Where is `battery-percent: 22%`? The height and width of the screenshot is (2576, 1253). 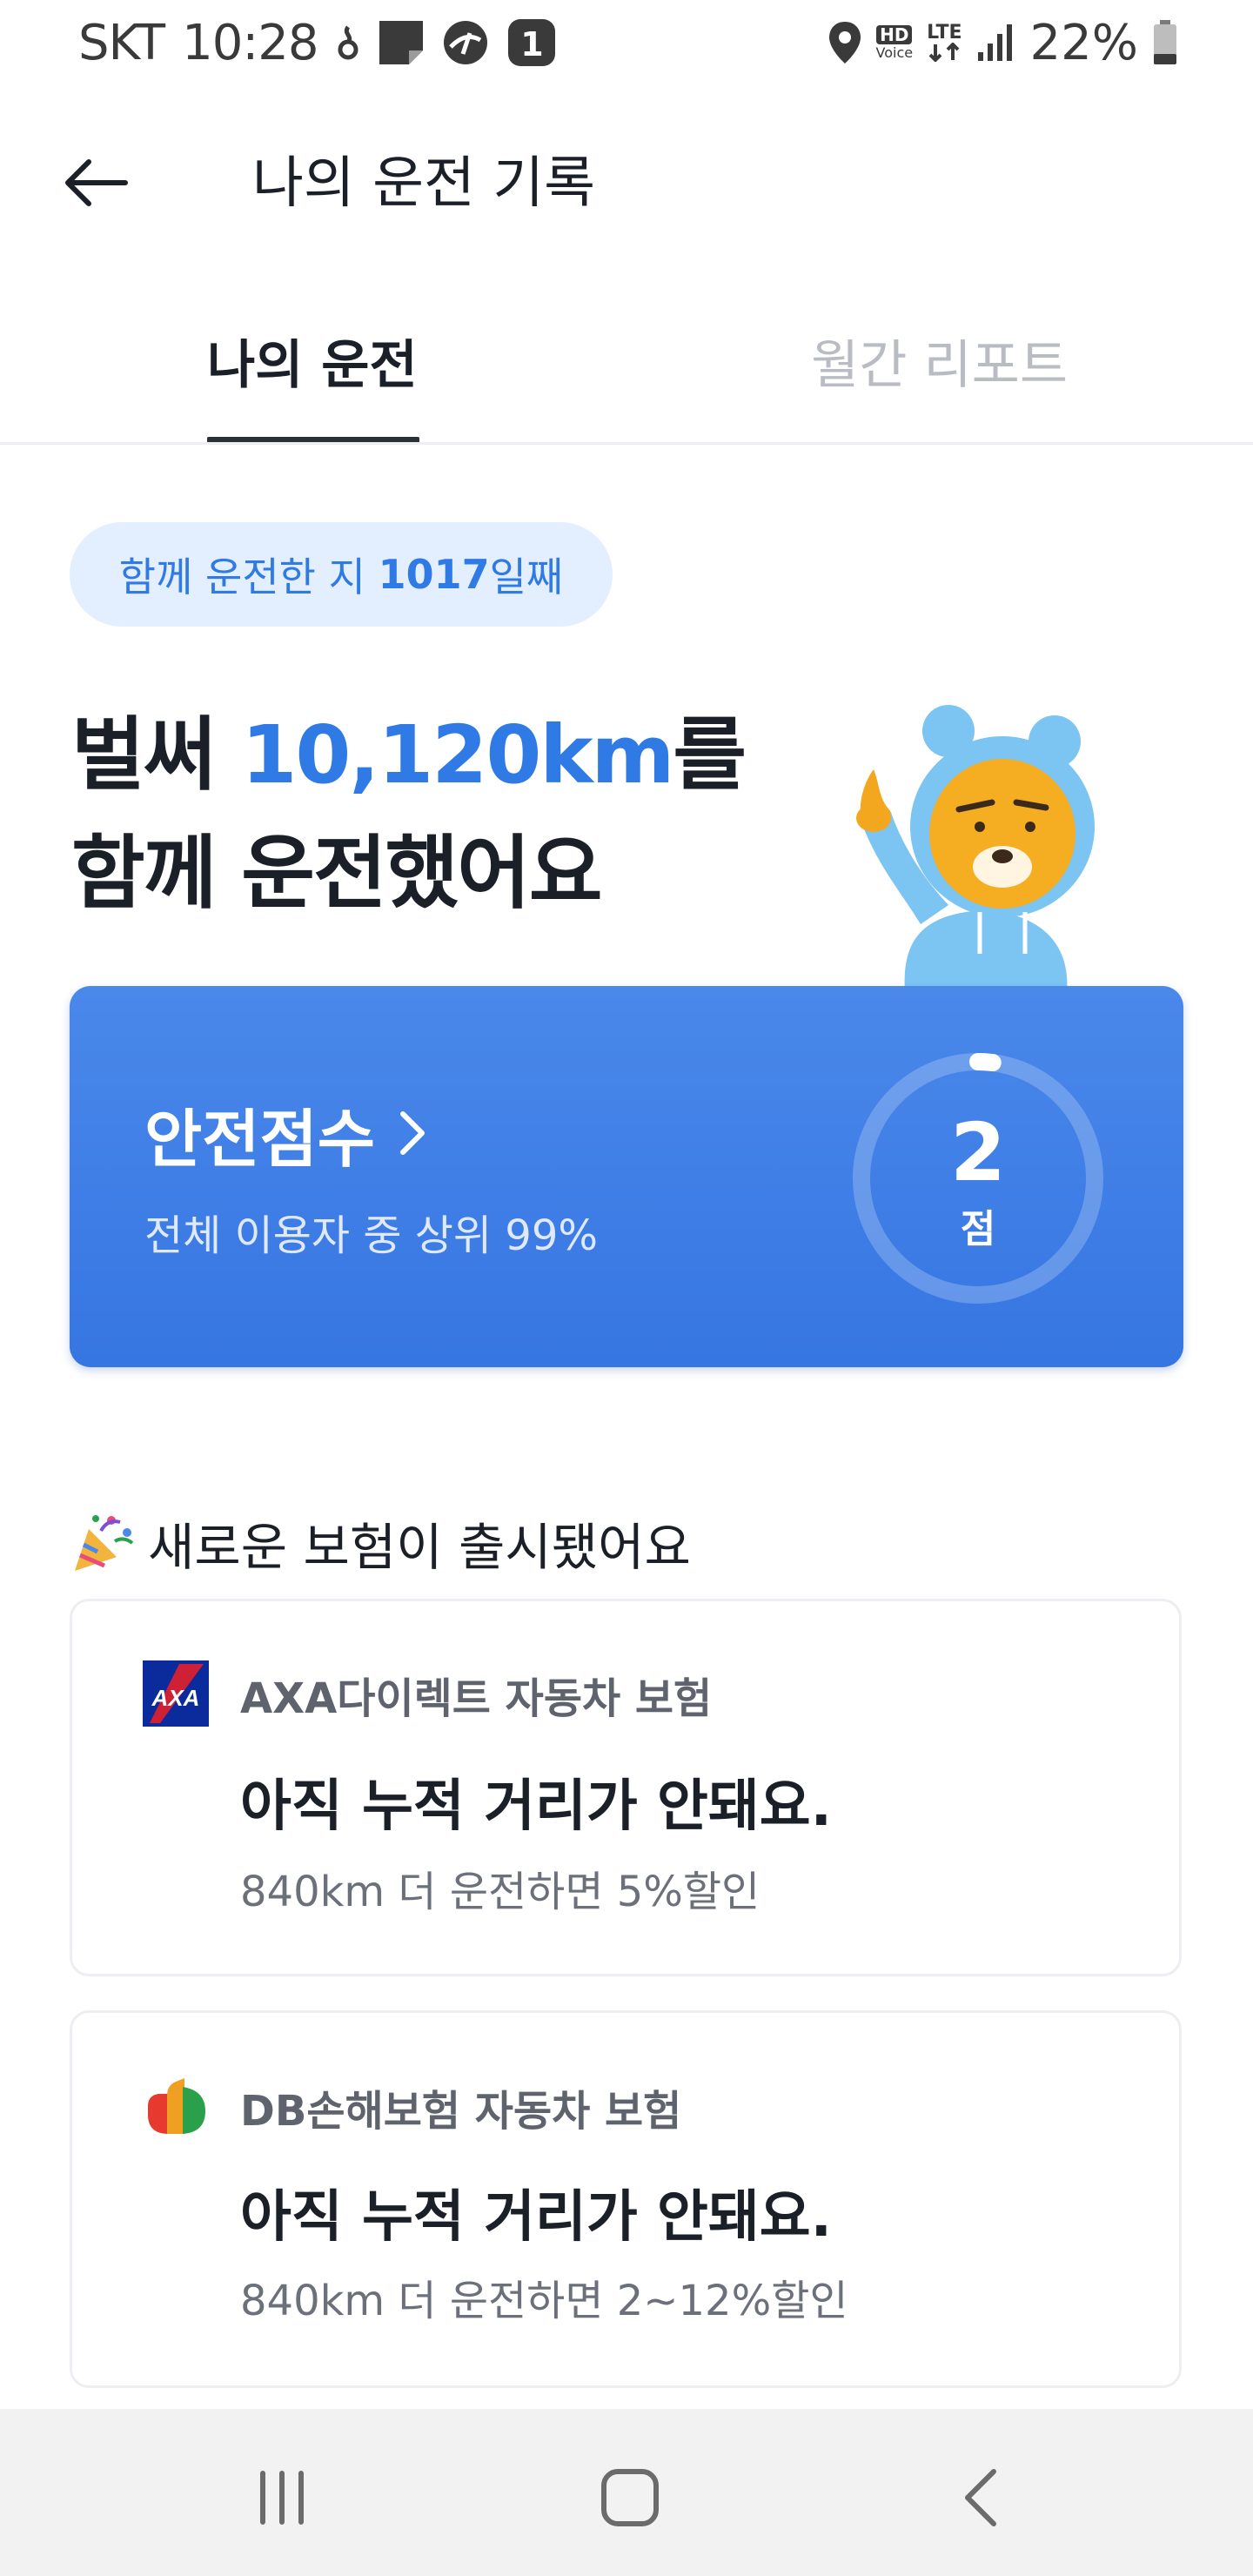
battery-percent: 22% is located at coordinates (1083, 43).